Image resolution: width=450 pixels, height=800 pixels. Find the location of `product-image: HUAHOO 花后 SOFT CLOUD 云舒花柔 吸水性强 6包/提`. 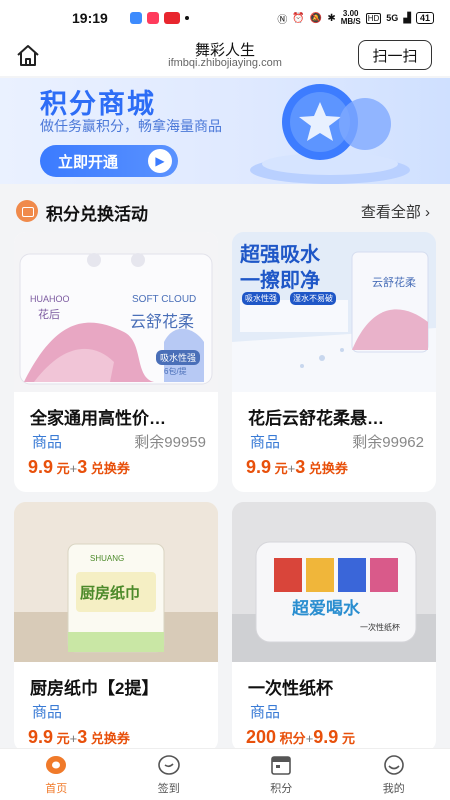

product-image: HUAHOO 花后 SOFT CLOUD 云舒花柔 吸水性强 6包/提 is located at coordinates (116, 312).